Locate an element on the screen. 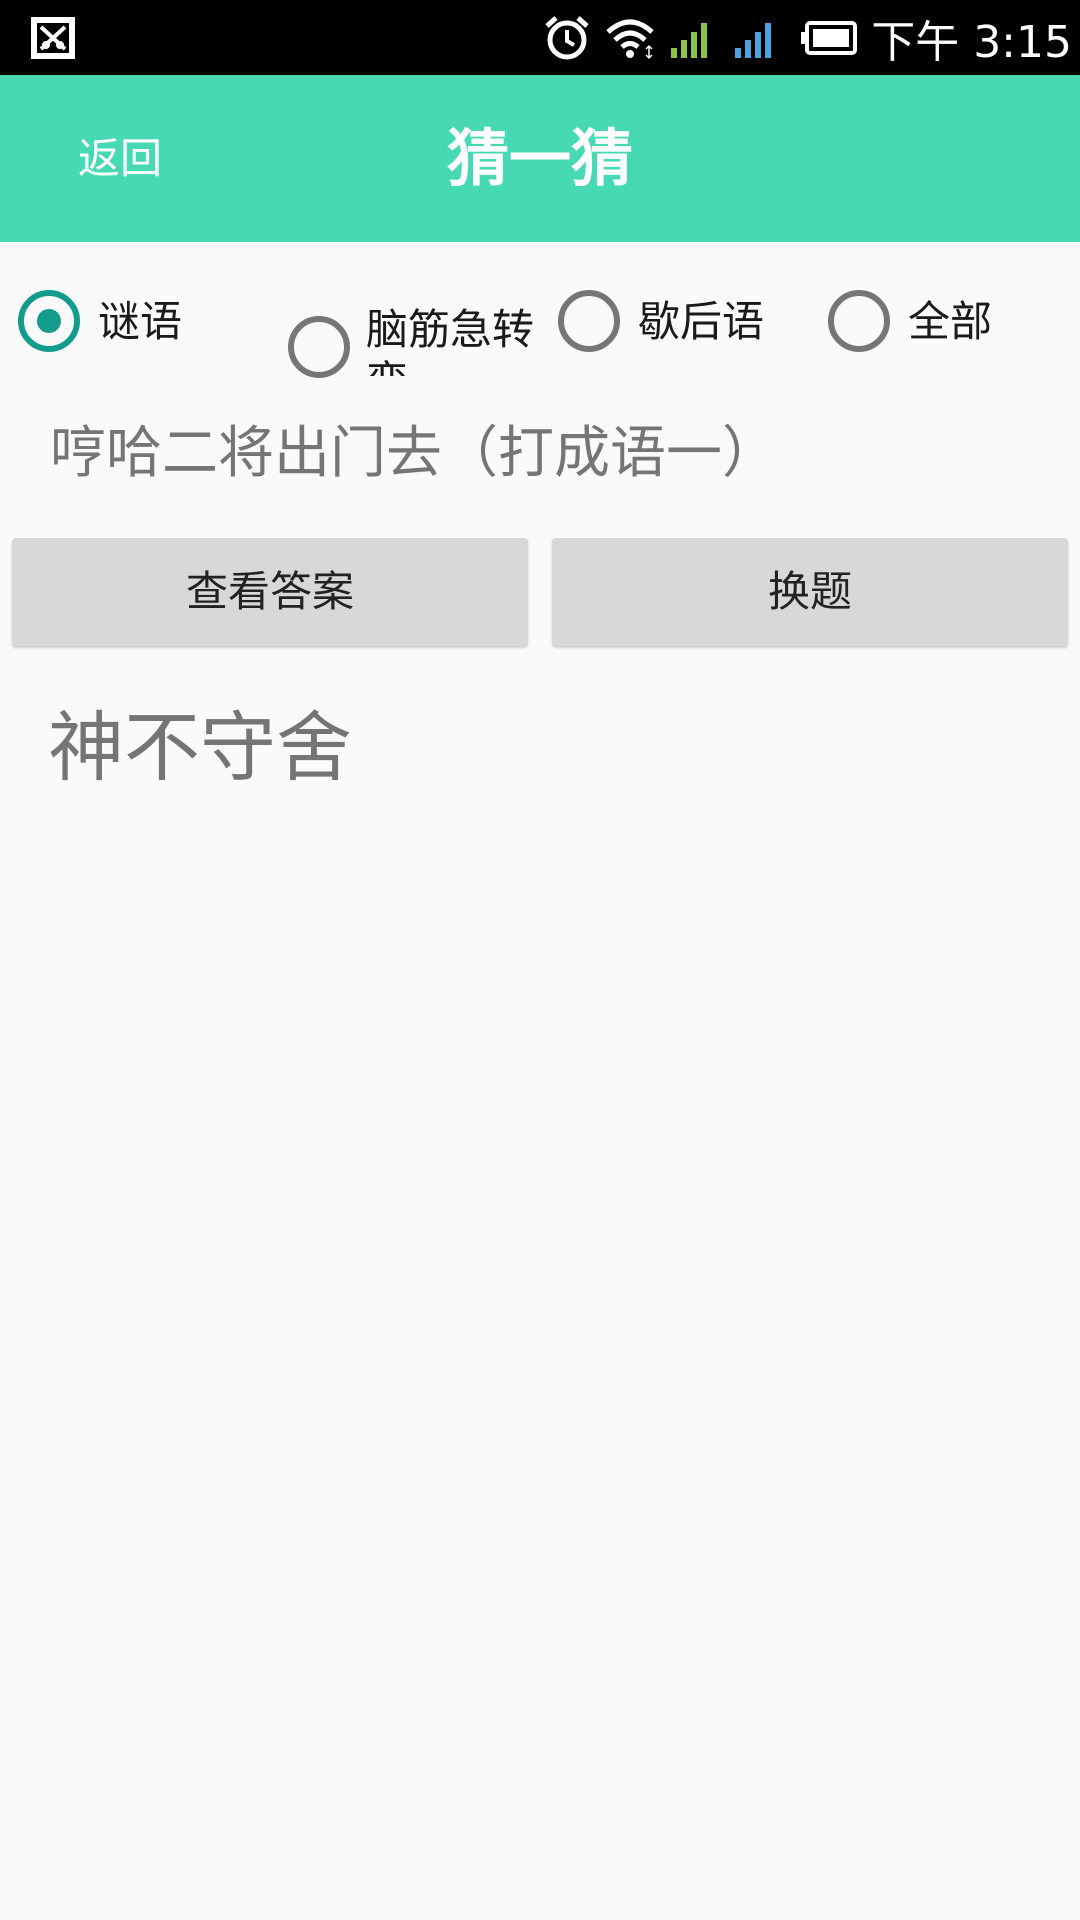 The height and width of the screenshot is (1920, 1080). question-text: 哼哈二将出门去（打成语一） is located at coordinates (414, 453).